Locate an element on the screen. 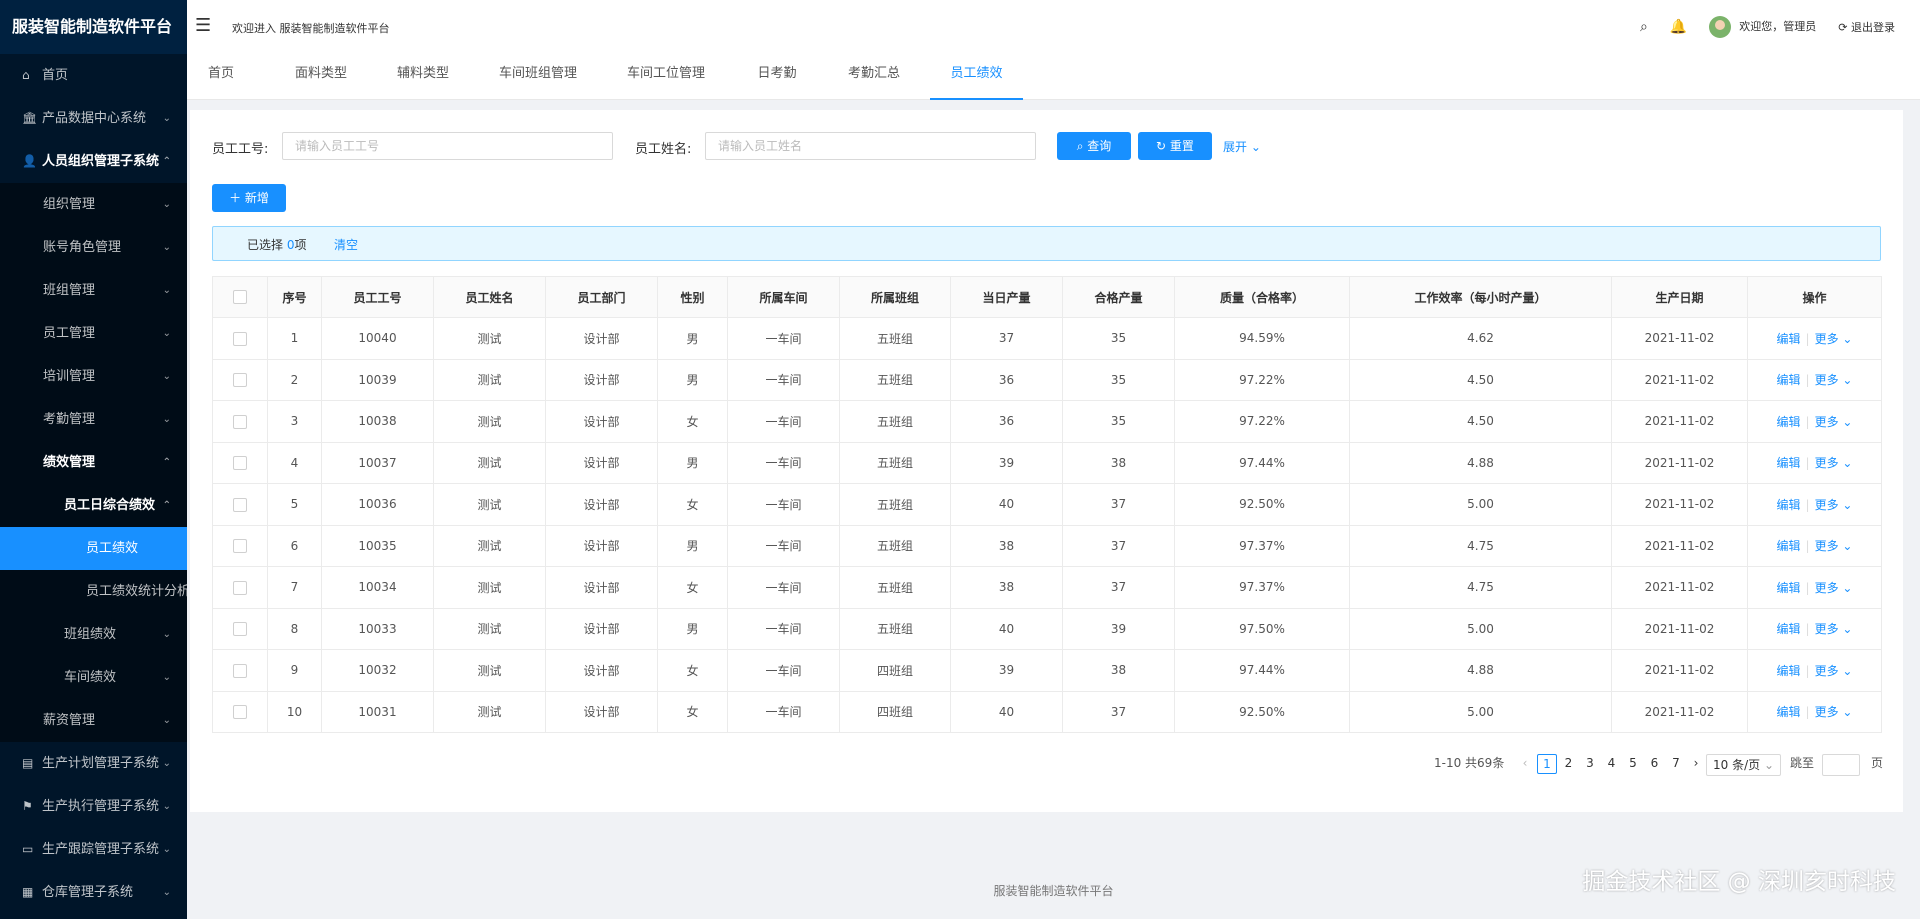  page-6: 6 is located at coordinates (1655, 764).